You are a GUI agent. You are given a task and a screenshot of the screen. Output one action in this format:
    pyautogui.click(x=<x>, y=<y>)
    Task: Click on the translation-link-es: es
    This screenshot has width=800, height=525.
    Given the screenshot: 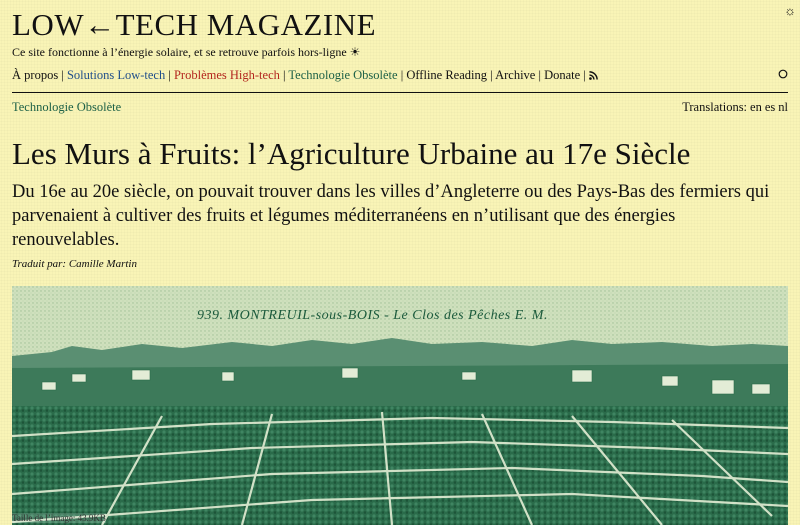 What is the action you would take?
    pyautogui.click(x=770, y=107)
    